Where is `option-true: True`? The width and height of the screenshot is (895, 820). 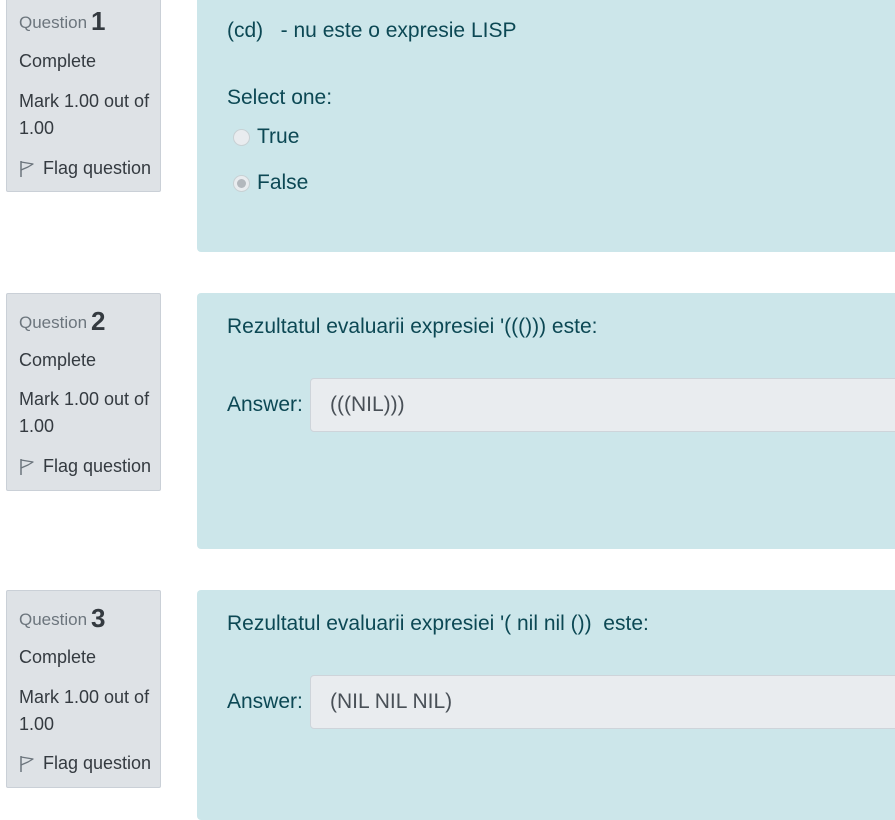
option-true: True is located at coordinates (266, 137).